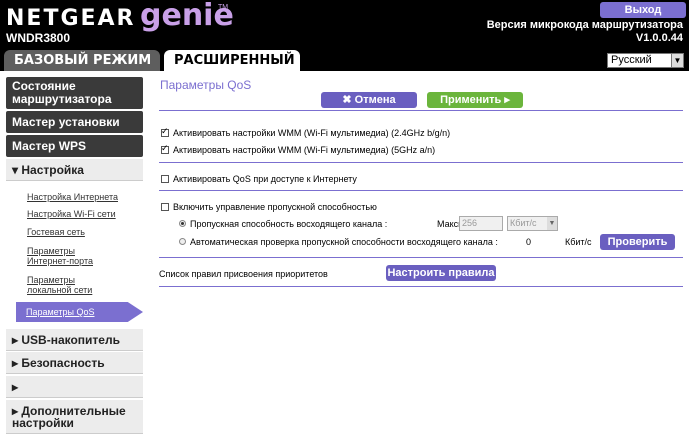 This screenshot has width=689, height=438. Describe the element at coordinates (74, 122) in the screenshot. I see `sidebar-item-wizard: Мастер установки` at that location.